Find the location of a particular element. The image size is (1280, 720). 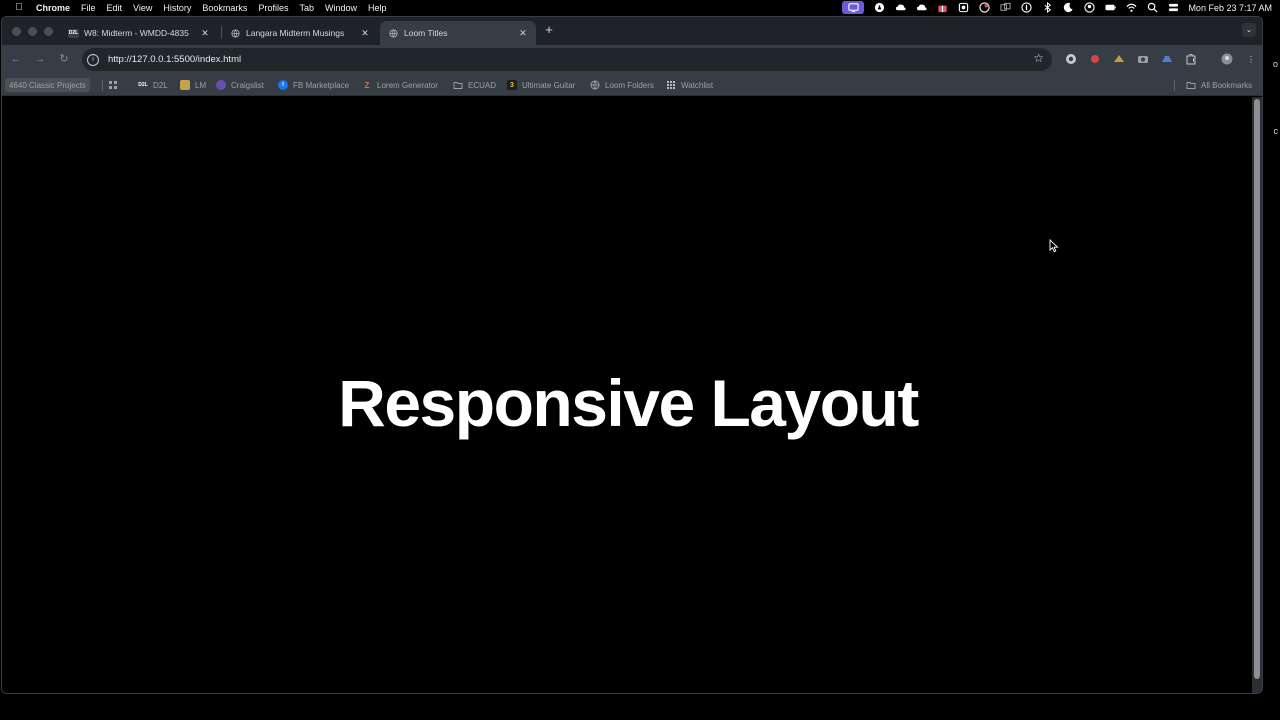

lm-icon is located at coordinates (185, 85).